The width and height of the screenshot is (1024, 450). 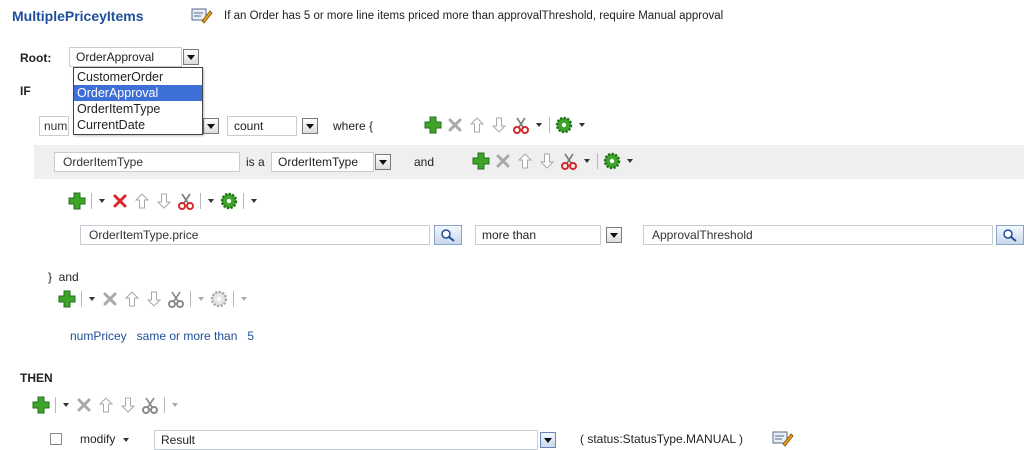 I want to click on action-expression-text: ( status:StatusType.MANUAL ), so click(x=661, y=439).